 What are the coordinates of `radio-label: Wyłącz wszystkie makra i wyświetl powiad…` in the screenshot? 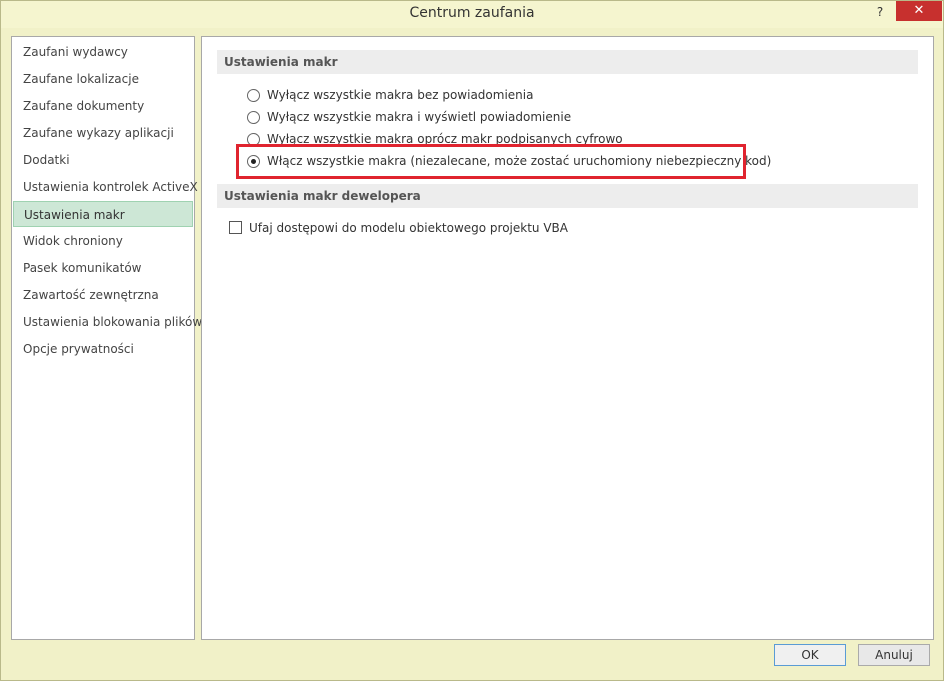 It's located at (419, 117).